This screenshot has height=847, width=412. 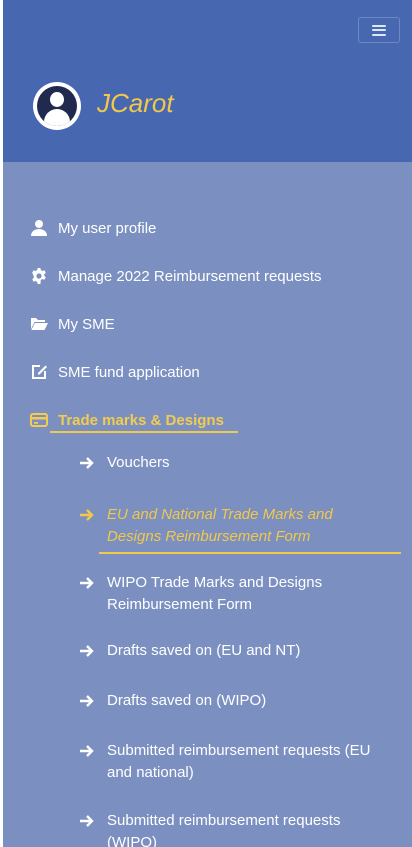 I want to click on sub-item-label: Vouchers, so click(x=138, y=462).